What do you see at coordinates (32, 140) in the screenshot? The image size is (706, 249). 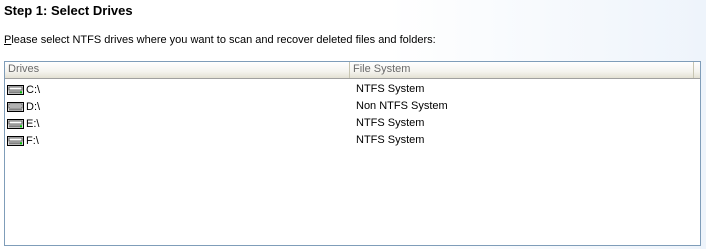 I see `drive-label: F:\` at bounding box center [32, 140].